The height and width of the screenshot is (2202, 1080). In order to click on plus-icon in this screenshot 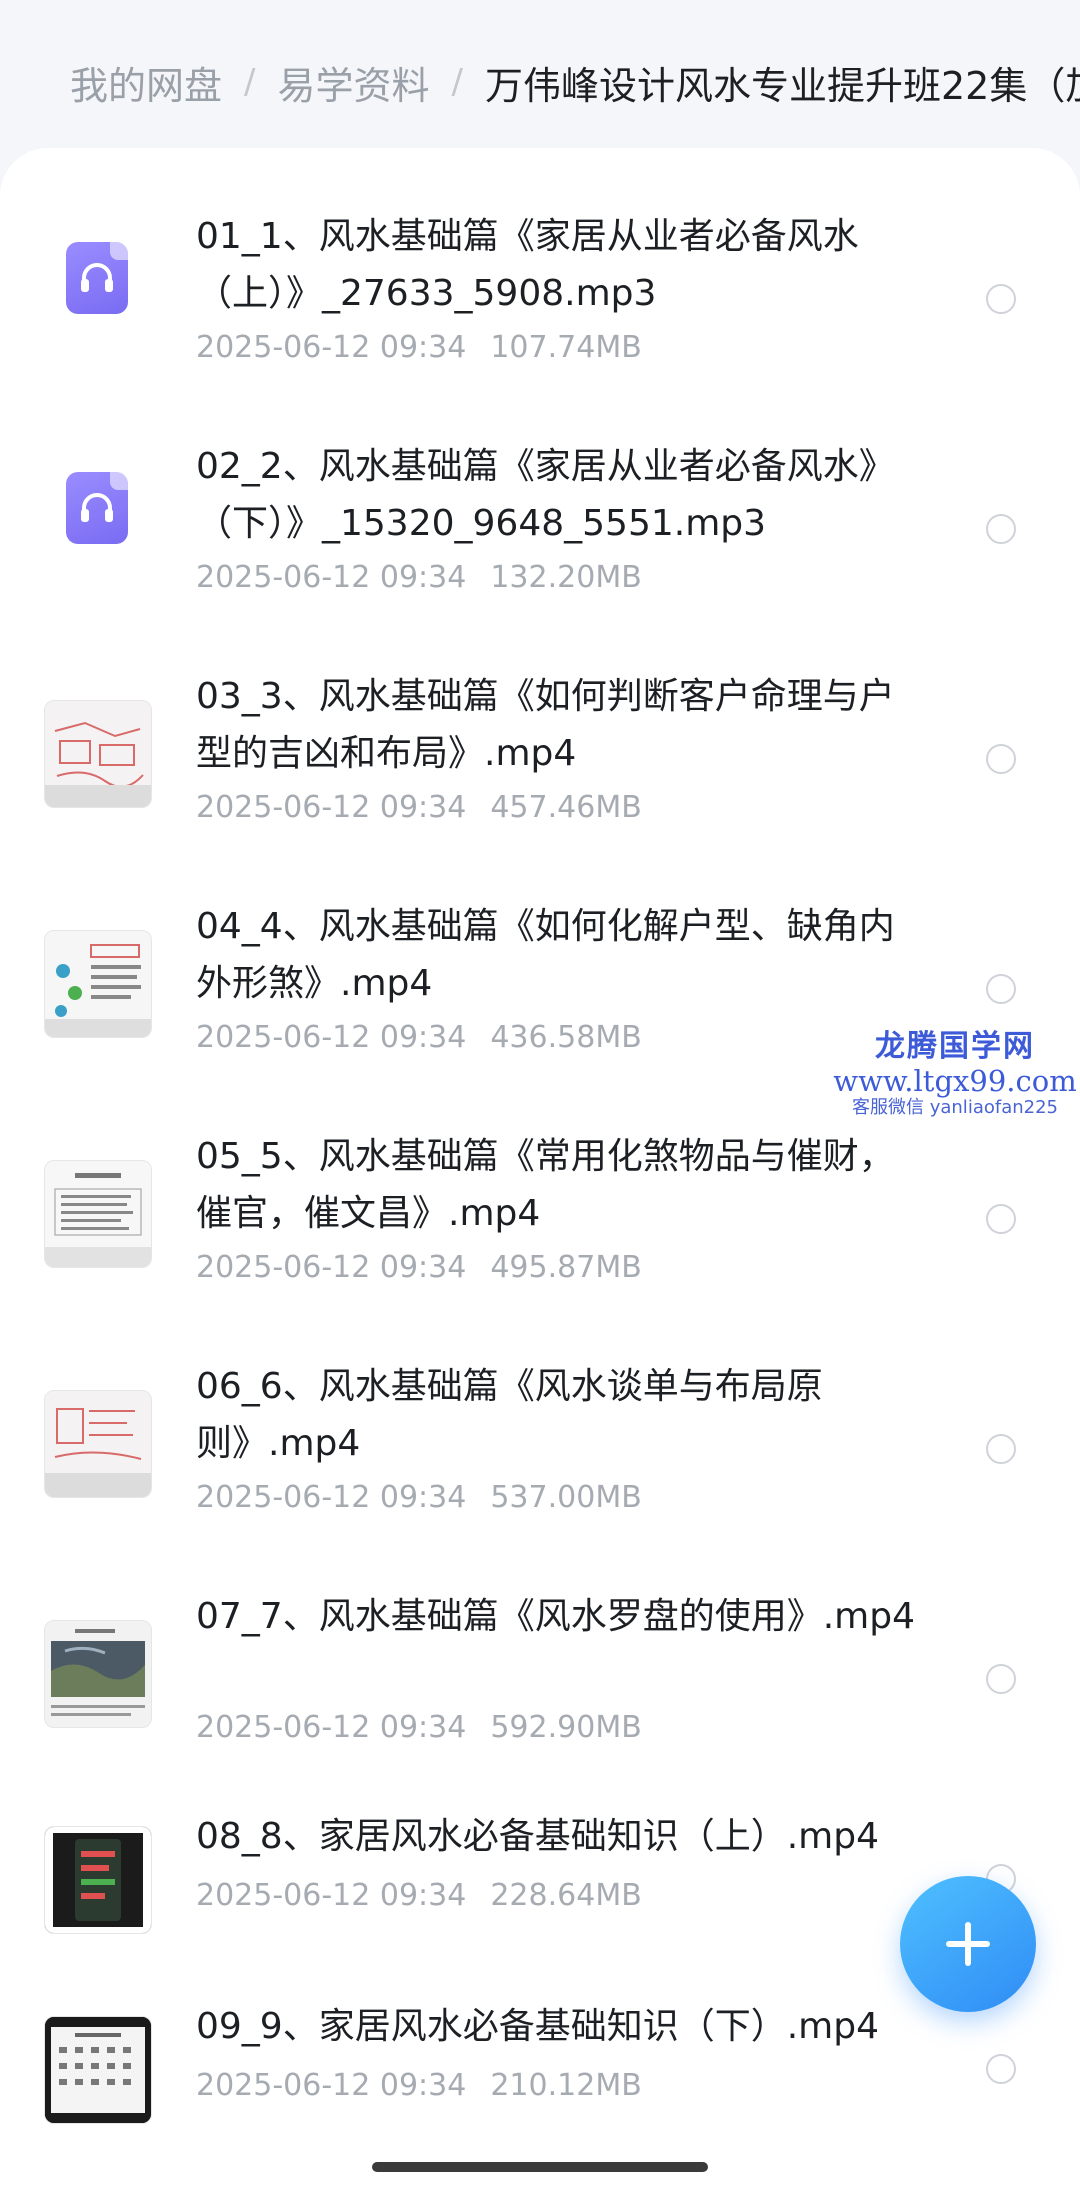, I will do `click(968, 1944)`.